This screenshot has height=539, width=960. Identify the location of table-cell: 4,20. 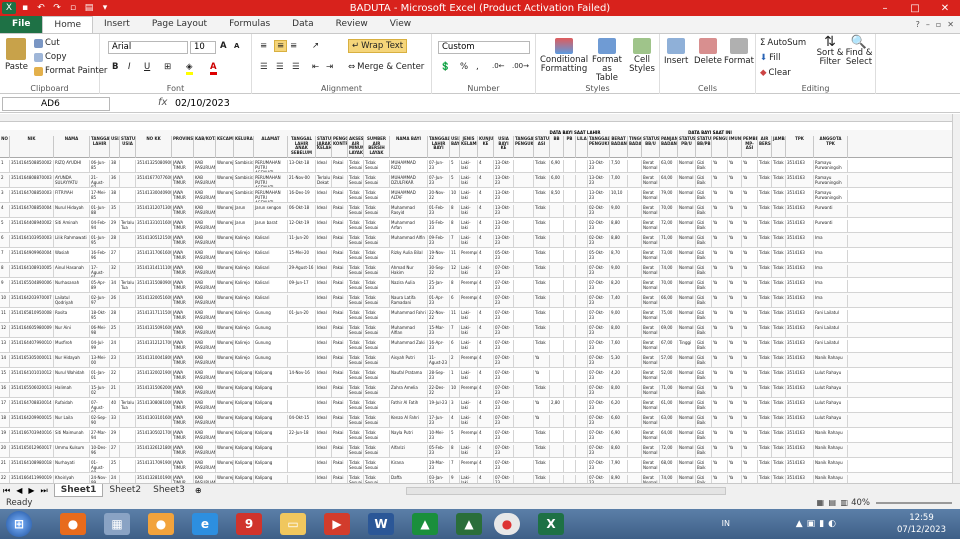
(619, 376).